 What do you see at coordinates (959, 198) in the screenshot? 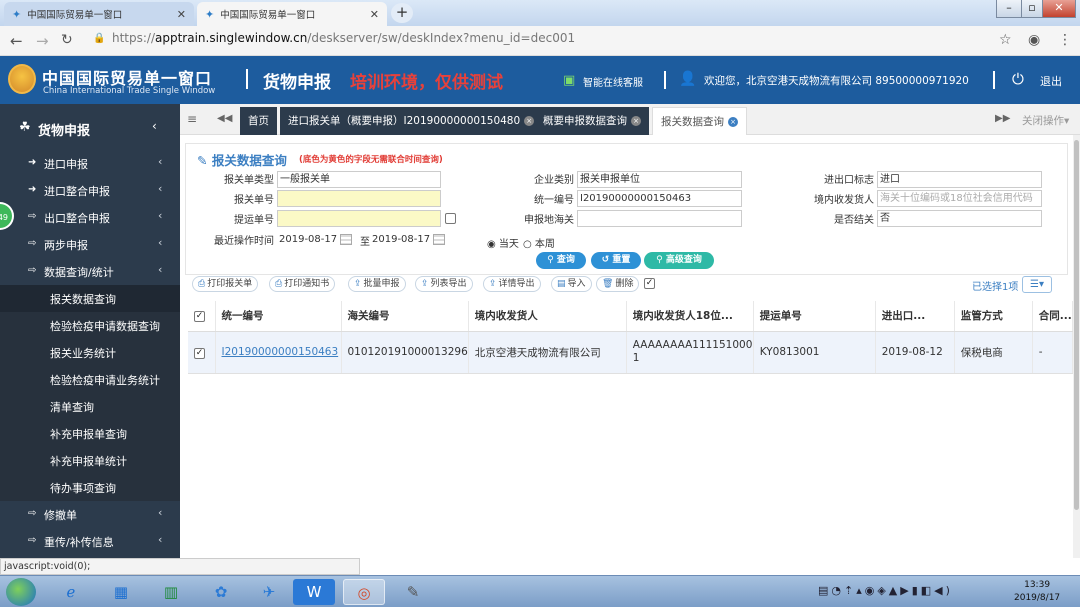
I see `consignee-input: 海关十位编码或18位社会信用代码` at bounding box center [959, 198].